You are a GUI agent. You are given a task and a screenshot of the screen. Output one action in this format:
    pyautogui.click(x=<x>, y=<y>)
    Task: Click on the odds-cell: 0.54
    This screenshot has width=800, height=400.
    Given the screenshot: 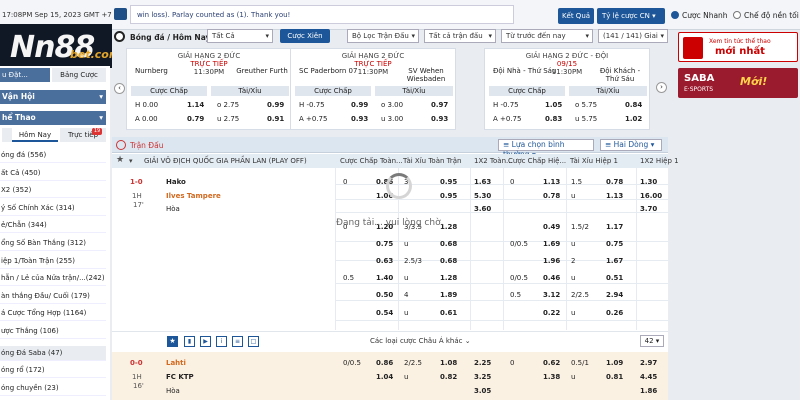 What is the action you would take?
    pyautogui.click(x=384, y=313)
    